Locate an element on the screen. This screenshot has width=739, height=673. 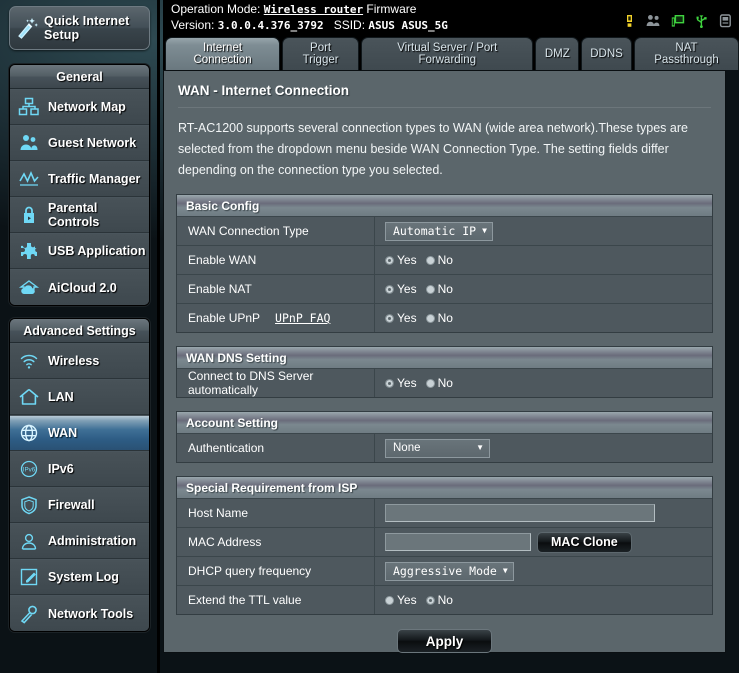
sidebar-item-firewall: Firewall is located at coordinates (79, 505).